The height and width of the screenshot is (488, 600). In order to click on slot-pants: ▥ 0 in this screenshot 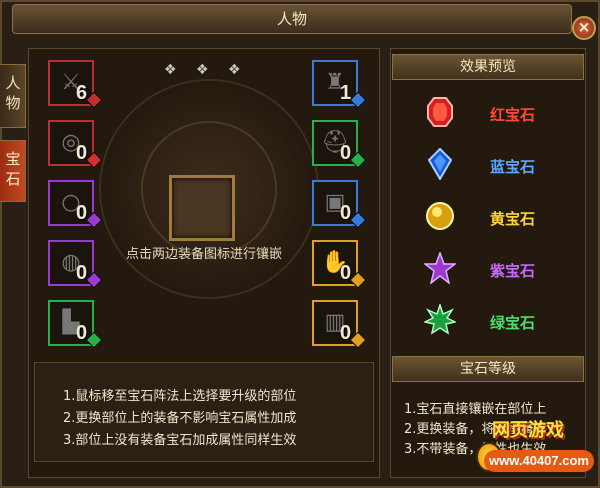, I will do `click(339, 324)`.